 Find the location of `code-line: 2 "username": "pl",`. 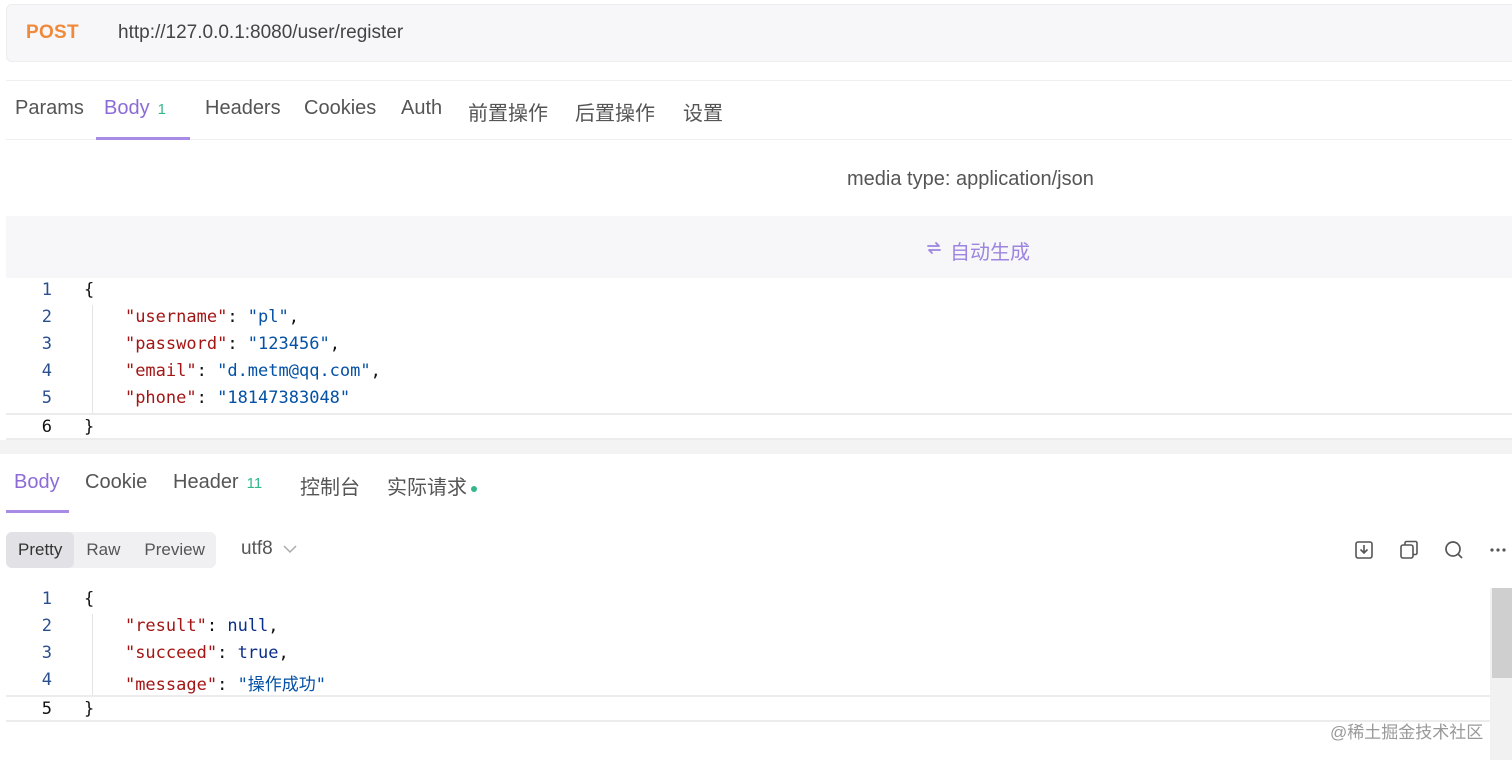

code-line: 2 "username": "pl", is located at coordinates (759, 320).